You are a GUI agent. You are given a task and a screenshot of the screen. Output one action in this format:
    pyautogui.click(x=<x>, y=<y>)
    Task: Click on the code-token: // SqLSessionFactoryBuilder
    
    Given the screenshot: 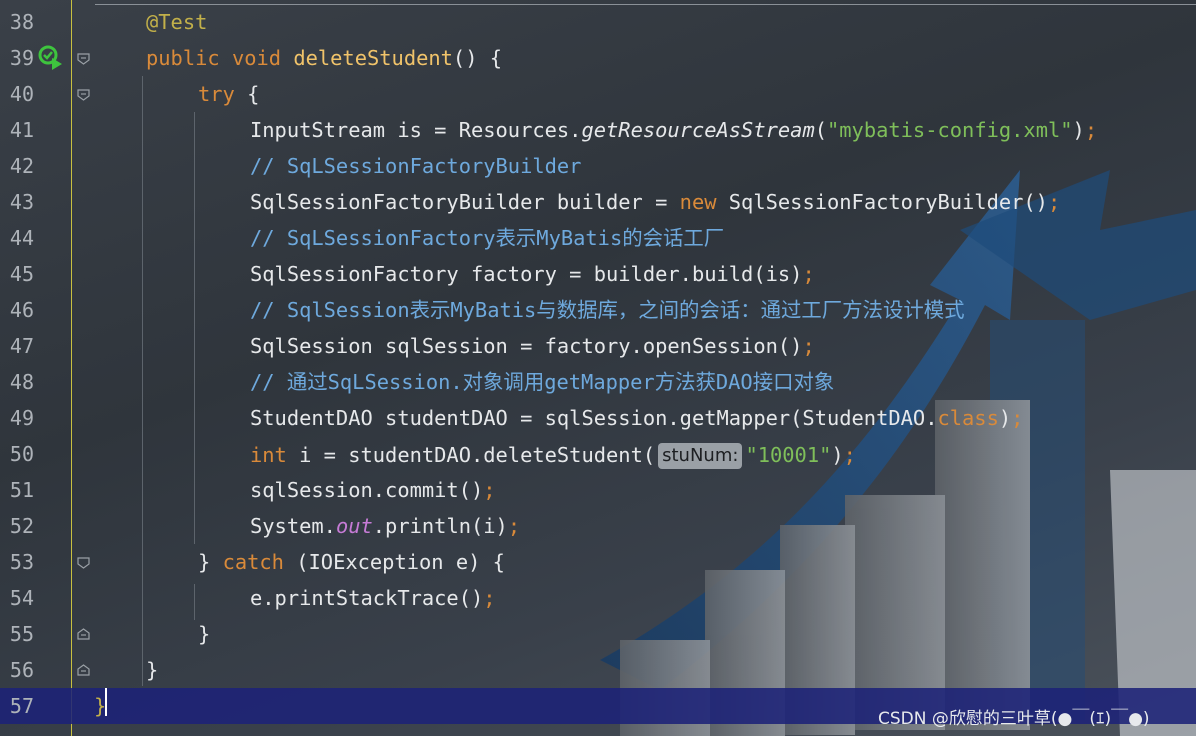 What is the action you would take?
    pyautogui.click(x=416, y=166)
    